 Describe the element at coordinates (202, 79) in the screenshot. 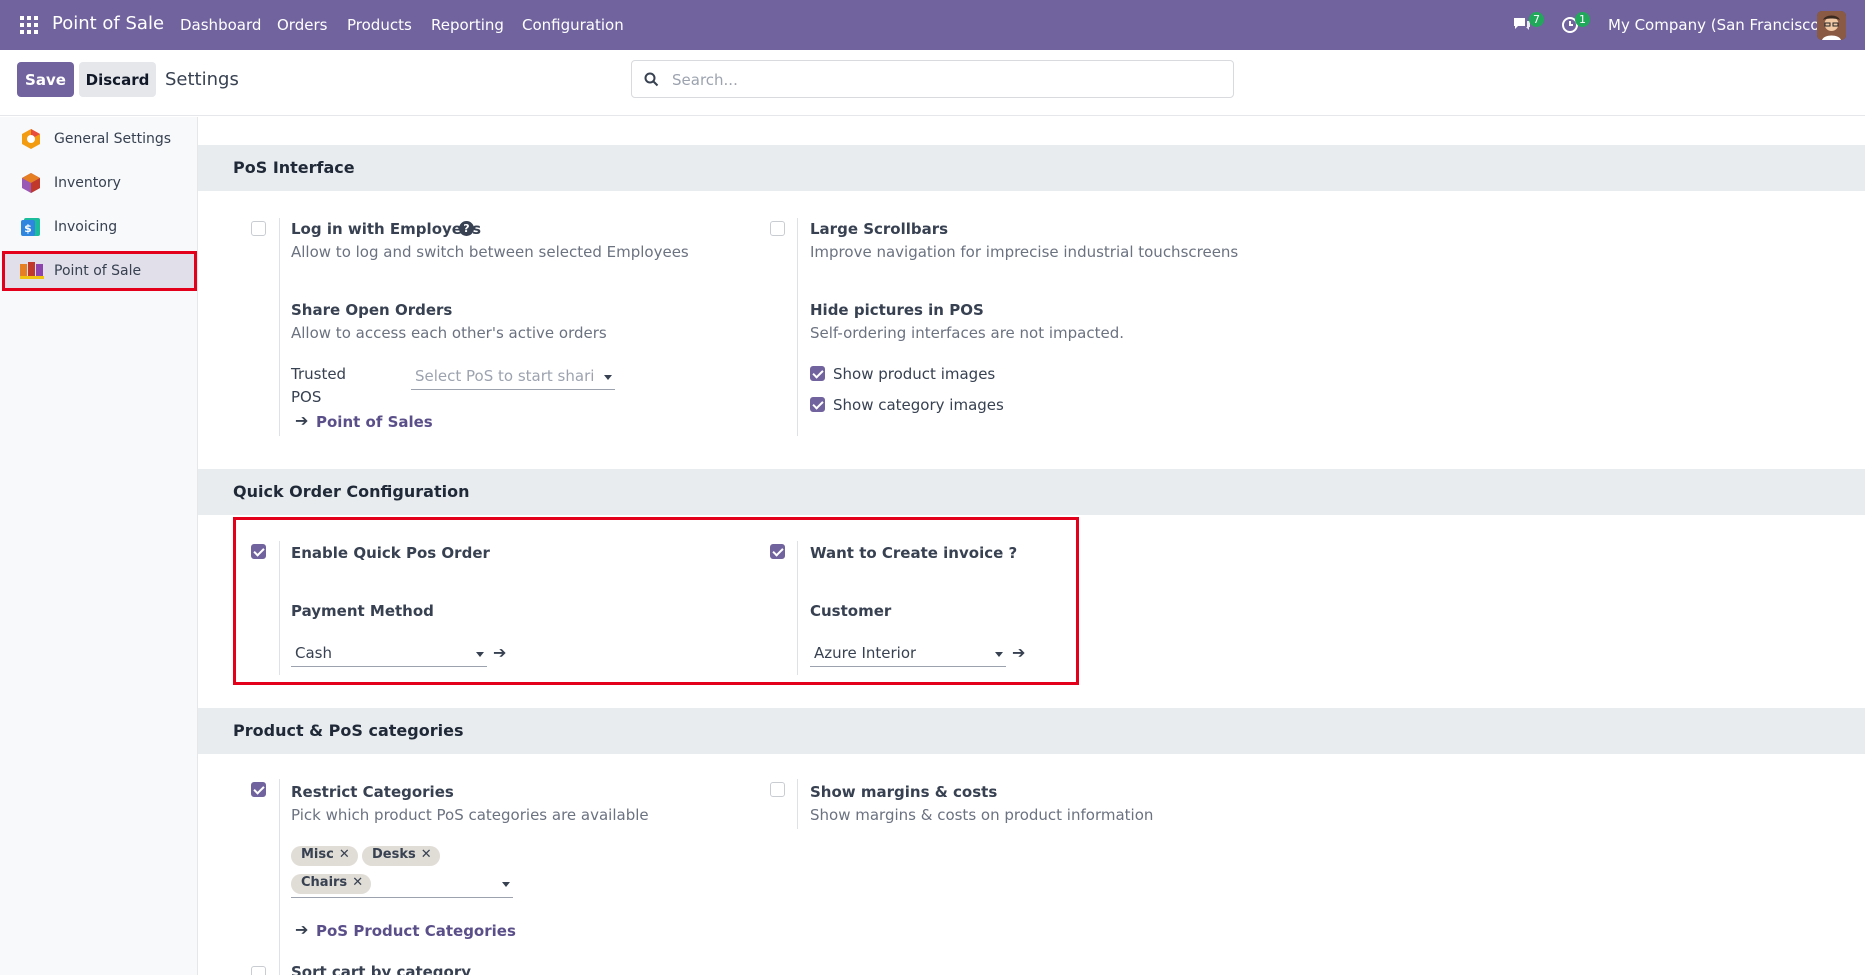

I see `page-title: Settings` at that location.